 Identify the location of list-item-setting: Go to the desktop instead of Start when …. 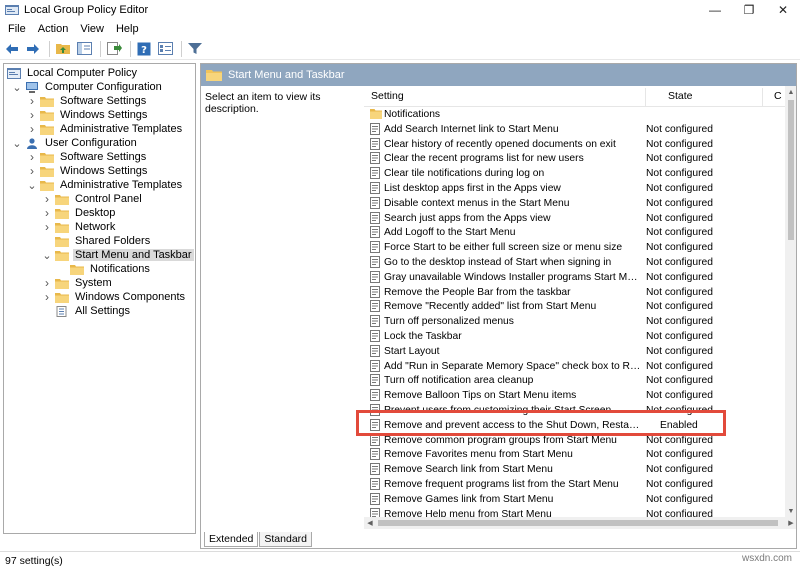
(575, 262).